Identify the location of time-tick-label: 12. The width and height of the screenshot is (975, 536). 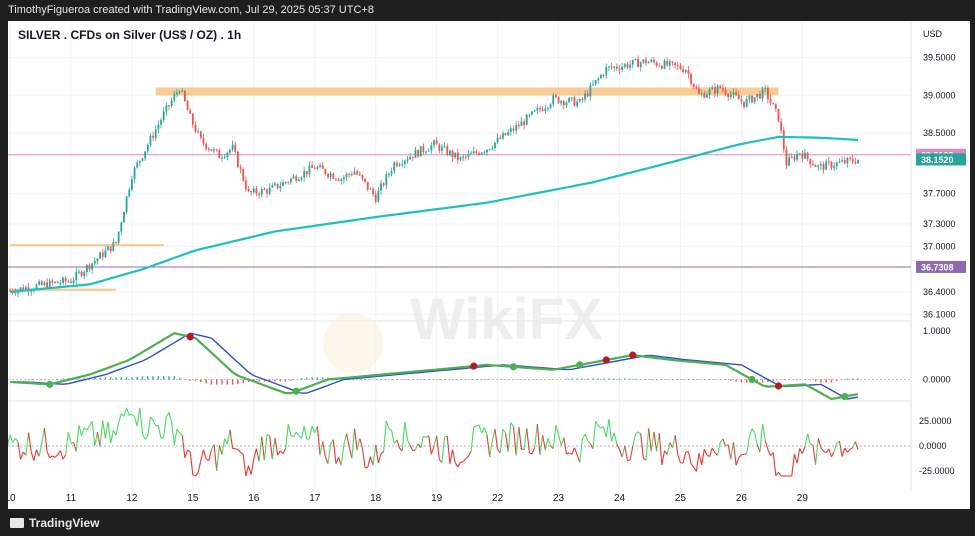
(132, 498).